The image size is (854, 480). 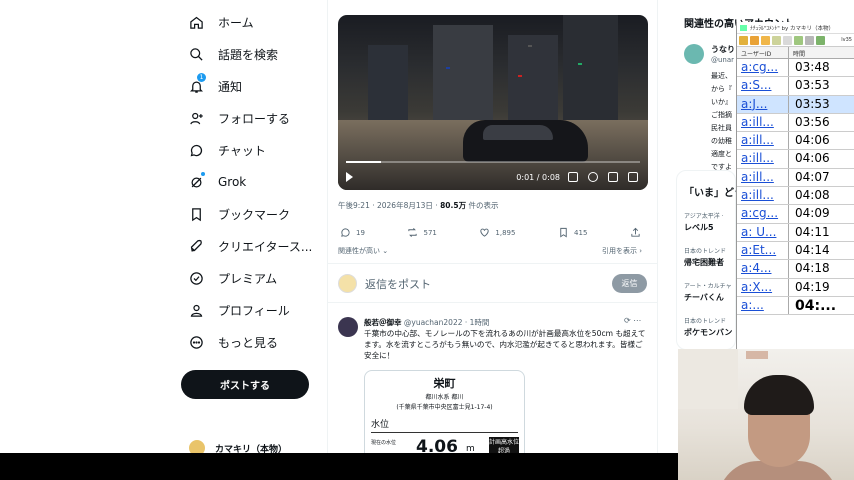 I want to click on tweet-author-handle: @yuachan2022 · 1時間, so click(x=447, y=322).